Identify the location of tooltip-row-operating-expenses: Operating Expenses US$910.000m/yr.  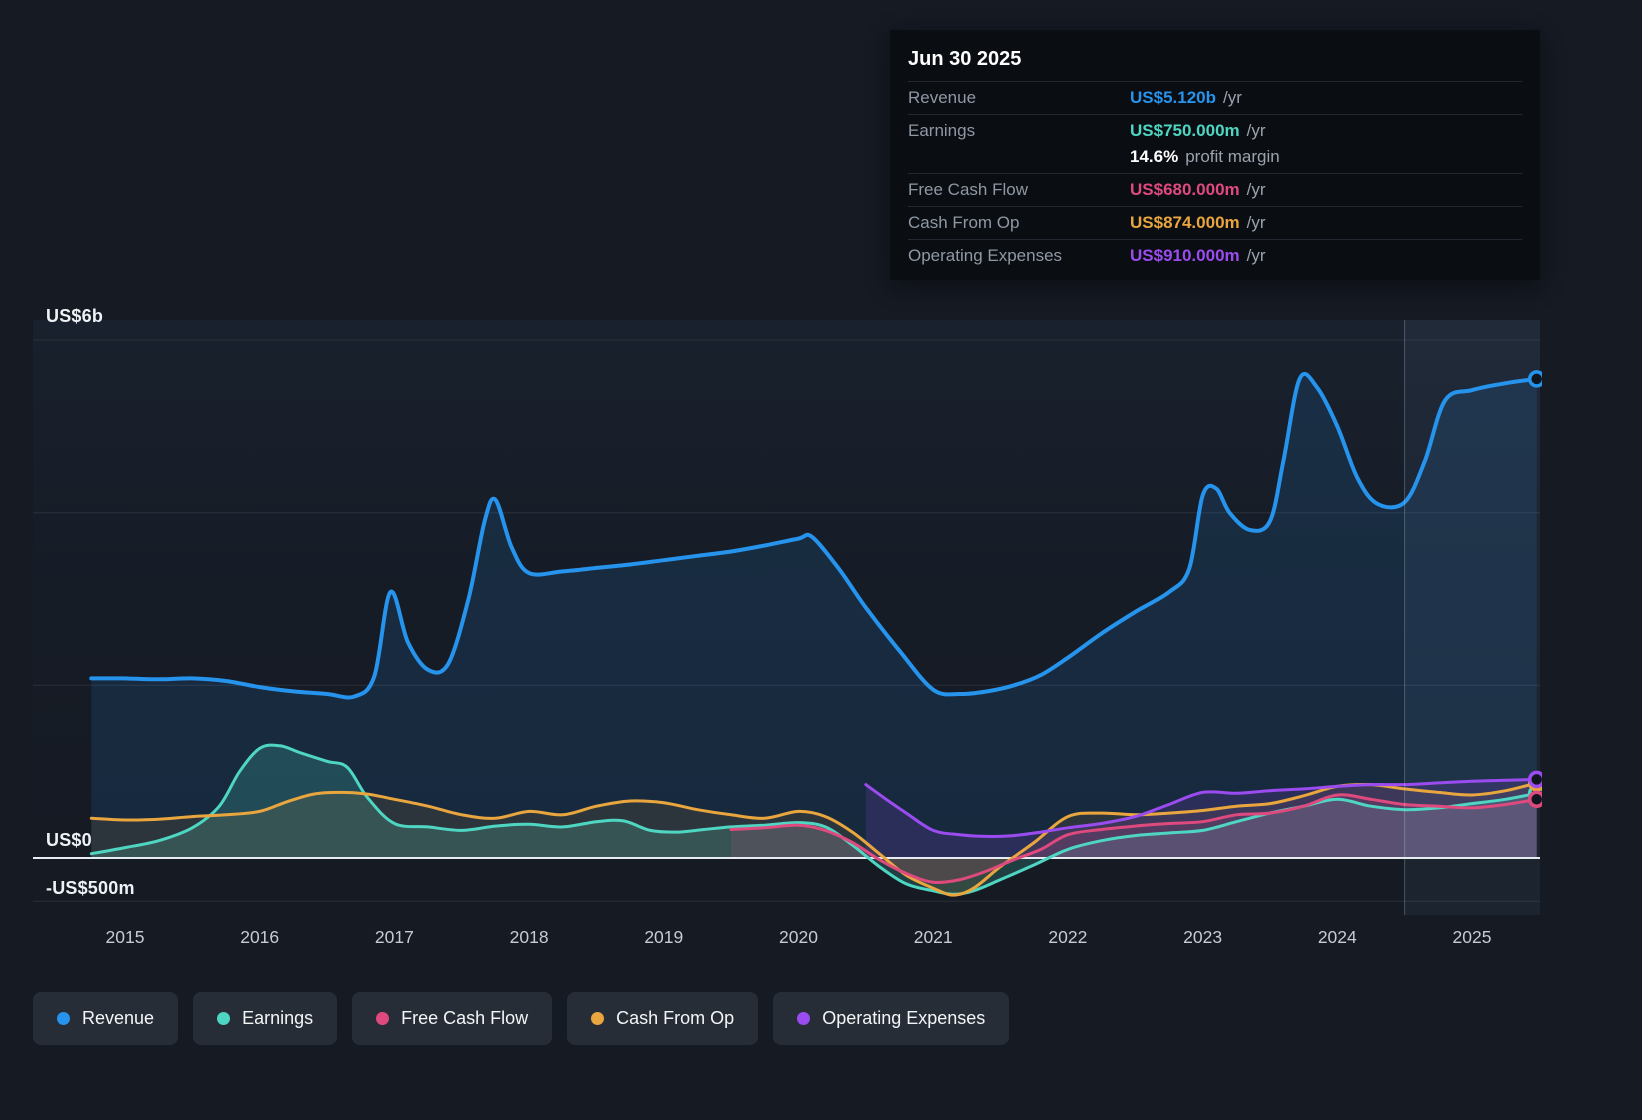
(1215, 255).